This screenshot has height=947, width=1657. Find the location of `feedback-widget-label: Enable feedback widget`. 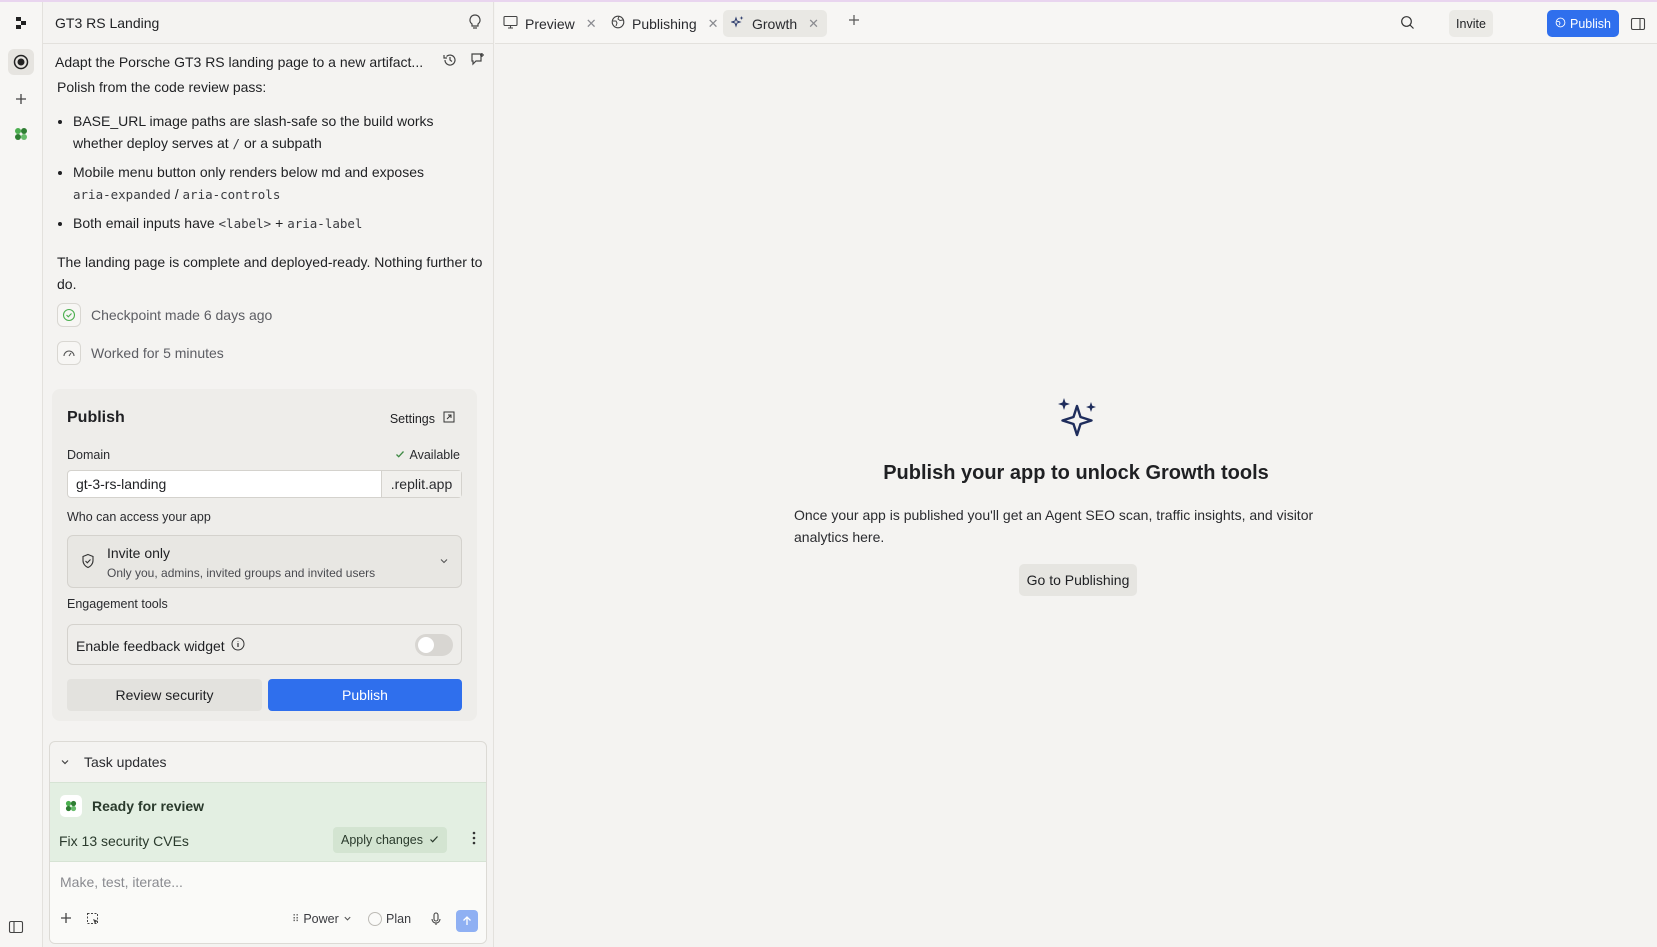

feedback-widget-label: Enable feedback widget is located at coordinates (150, 645).